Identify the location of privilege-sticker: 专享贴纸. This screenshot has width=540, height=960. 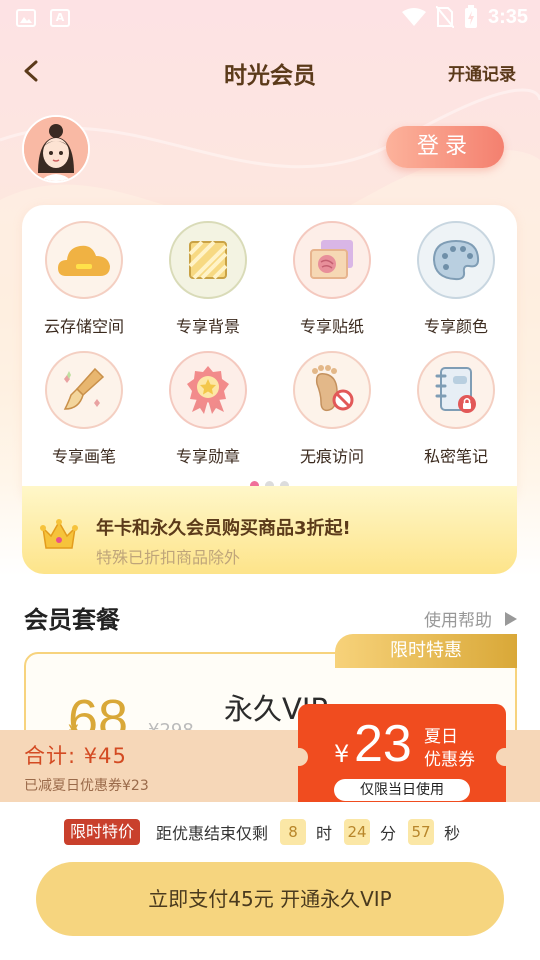
(332, 279).